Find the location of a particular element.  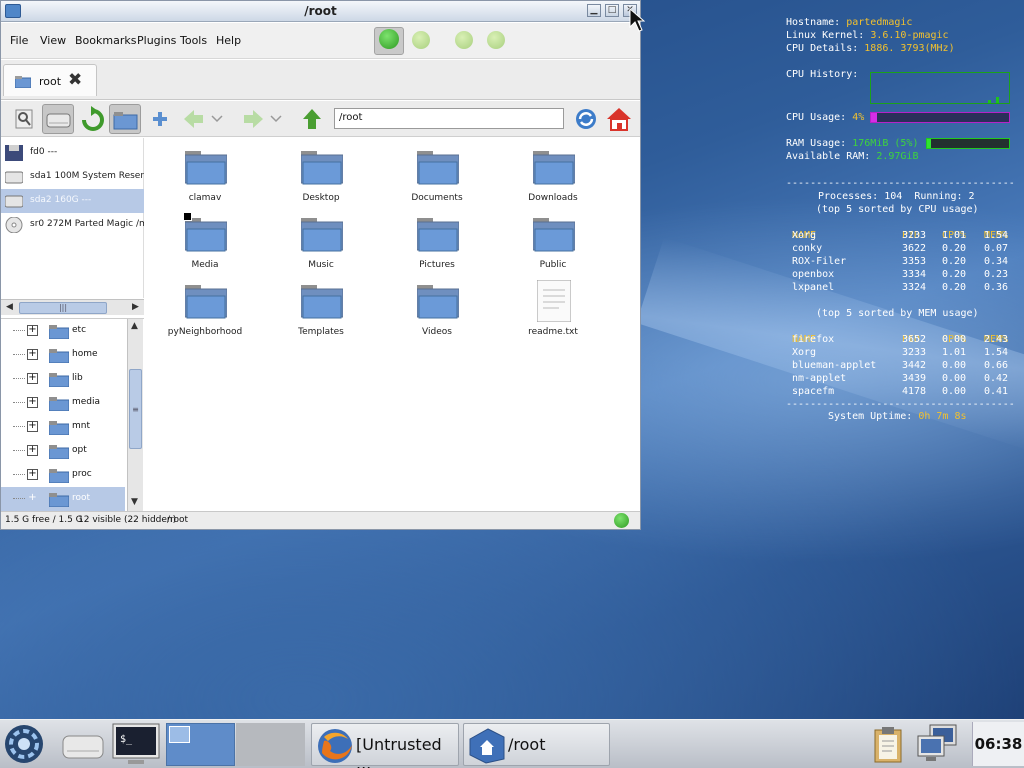

file-item: Public is located at coordinates (553, 237).